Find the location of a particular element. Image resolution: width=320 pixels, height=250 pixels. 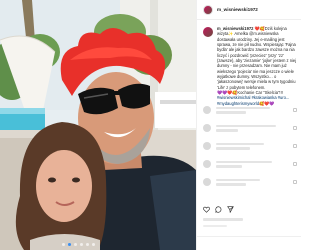

post-actions is located at coordinates (218, 209).